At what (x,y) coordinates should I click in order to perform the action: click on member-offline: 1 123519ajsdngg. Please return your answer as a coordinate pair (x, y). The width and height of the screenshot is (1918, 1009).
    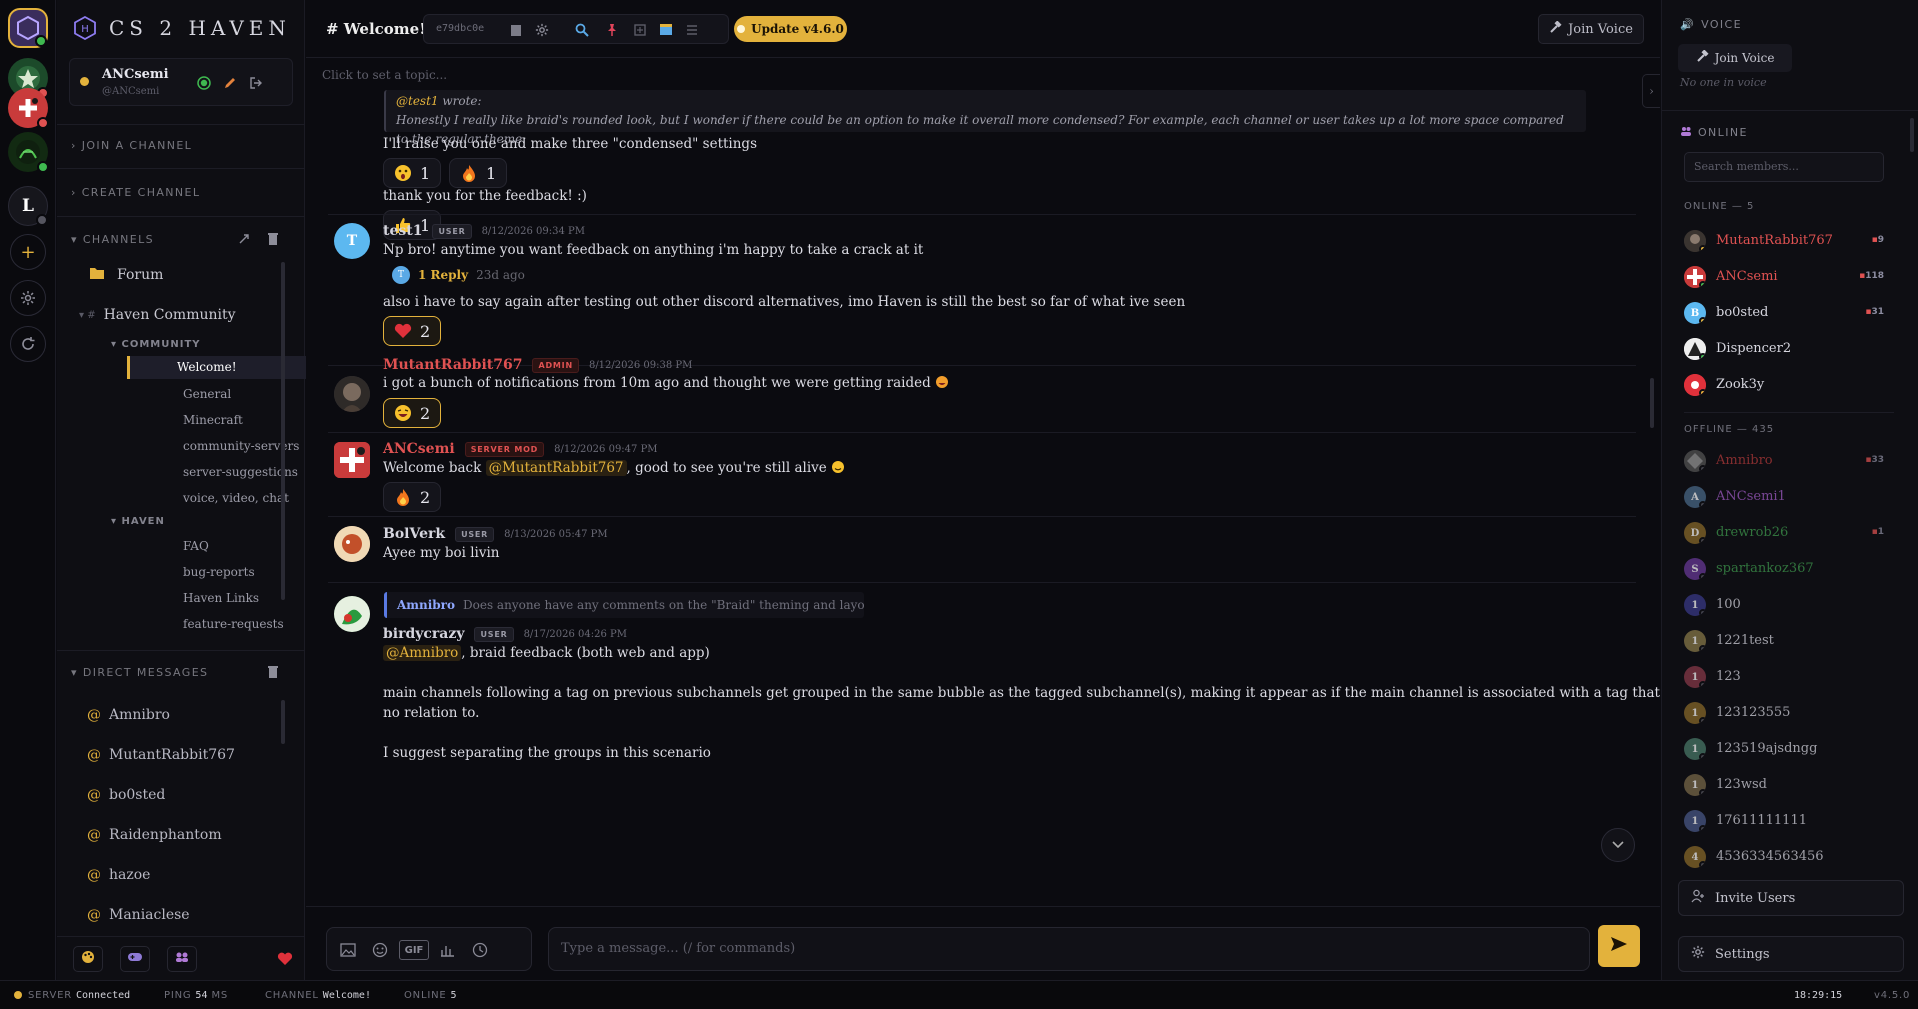
    Looking at the image, I should click on (1784, 749).